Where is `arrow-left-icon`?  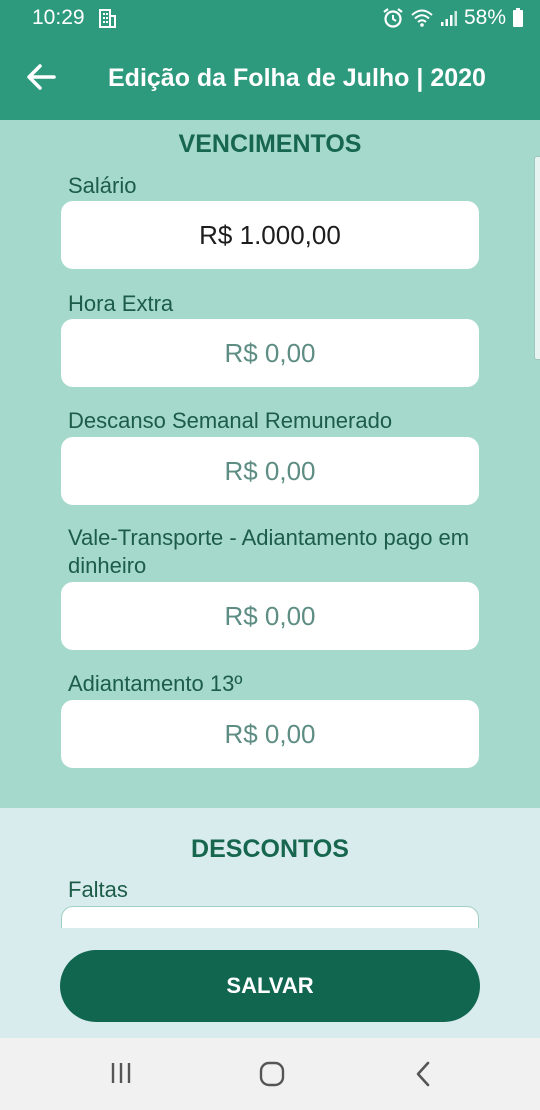 arrow-left-icon is located at coordinates (41, 77).